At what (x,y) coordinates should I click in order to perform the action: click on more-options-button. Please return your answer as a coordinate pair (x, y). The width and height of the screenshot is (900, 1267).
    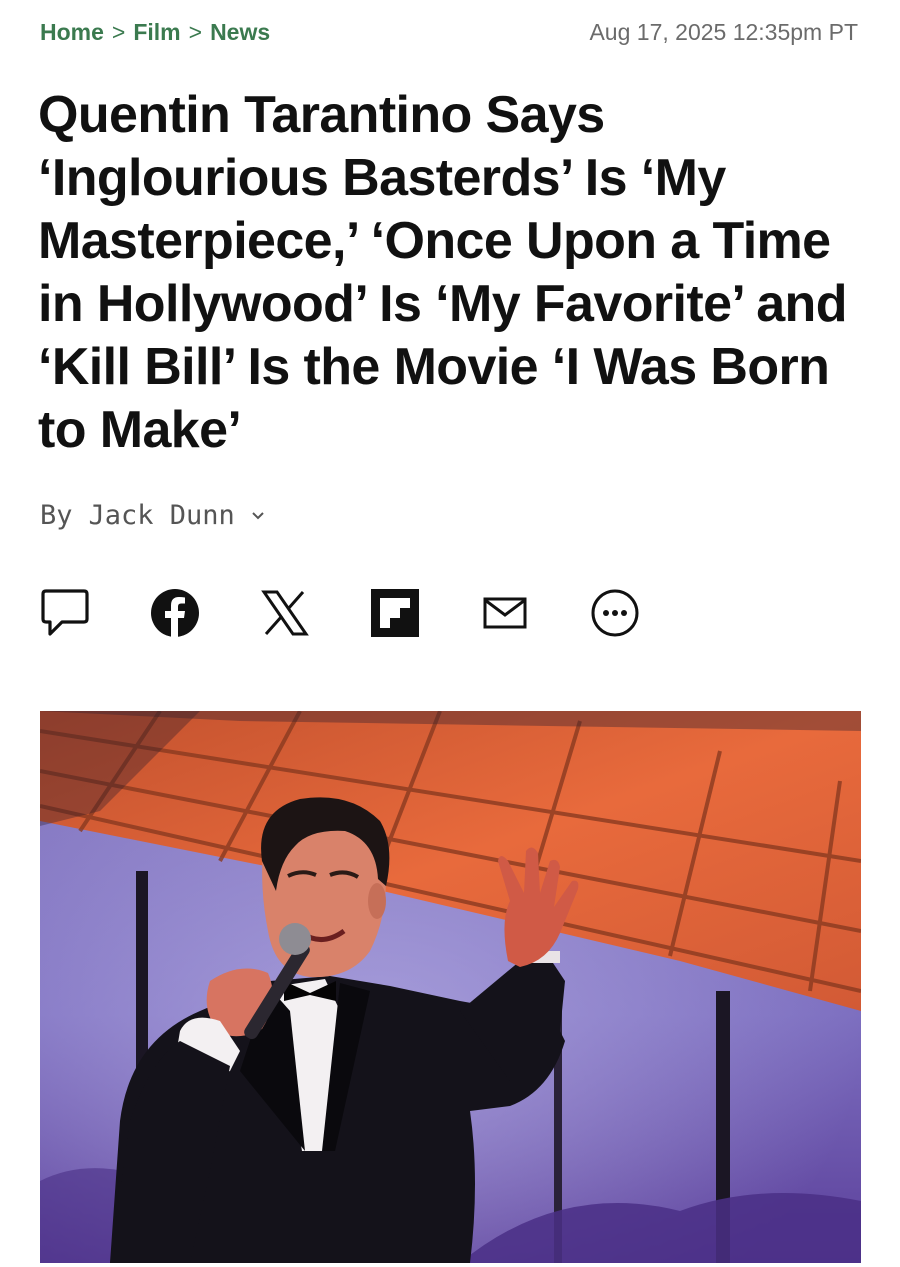
    Looking at the image, I should click on (615, 613).